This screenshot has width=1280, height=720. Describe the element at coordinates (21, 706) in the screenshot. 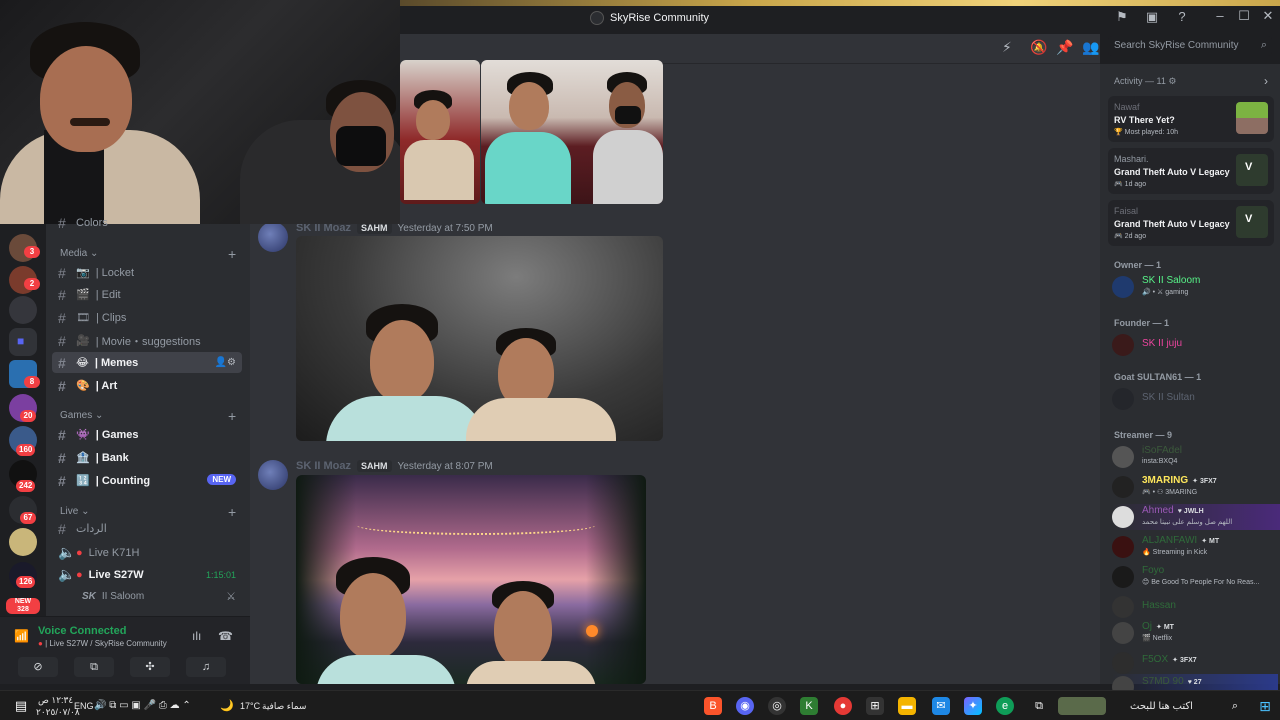

I see `notifications-icon: ▤` at that location.